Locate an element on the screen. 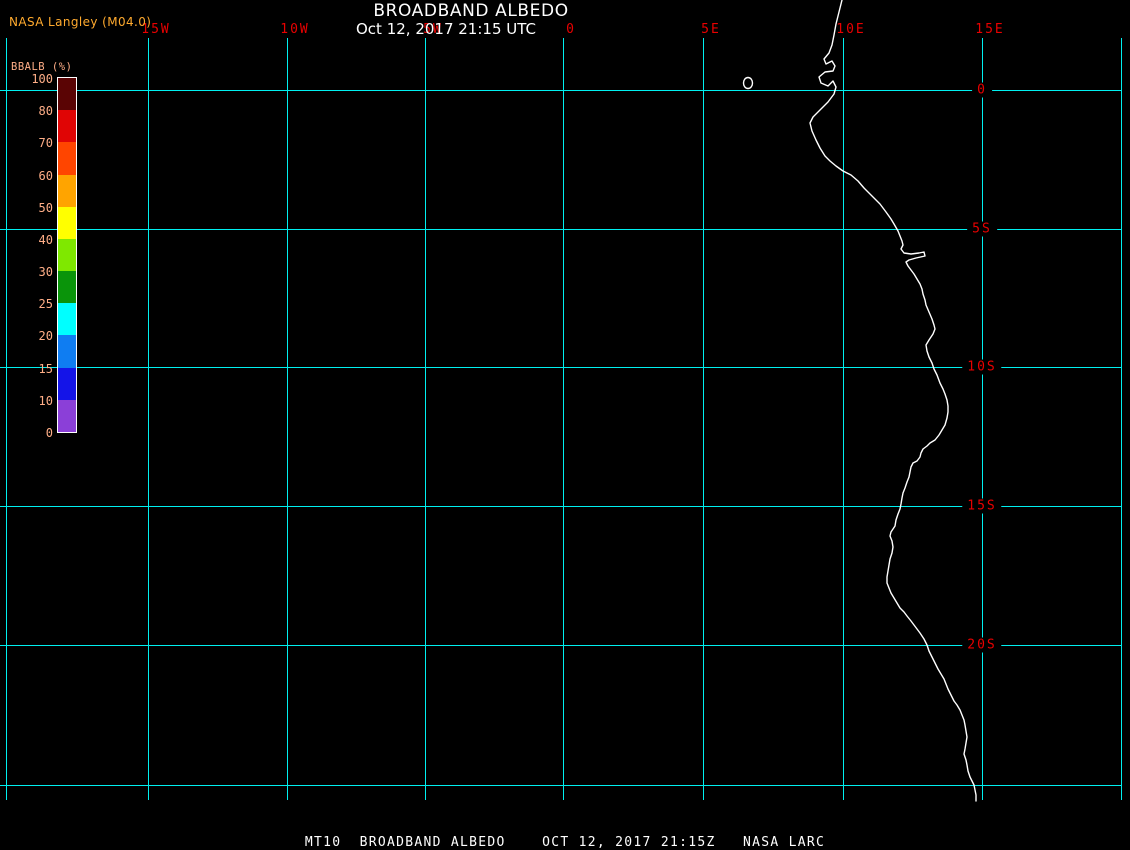  colorbar-tick-80: 80 is located at coordinates (45, 111).